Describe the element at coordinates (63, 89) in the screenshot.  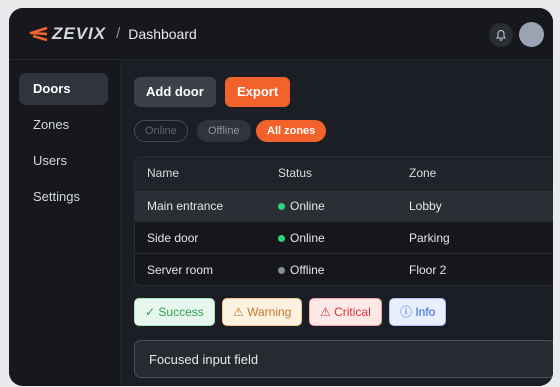
I see `sidebar-item-doors: Doors` at that location.